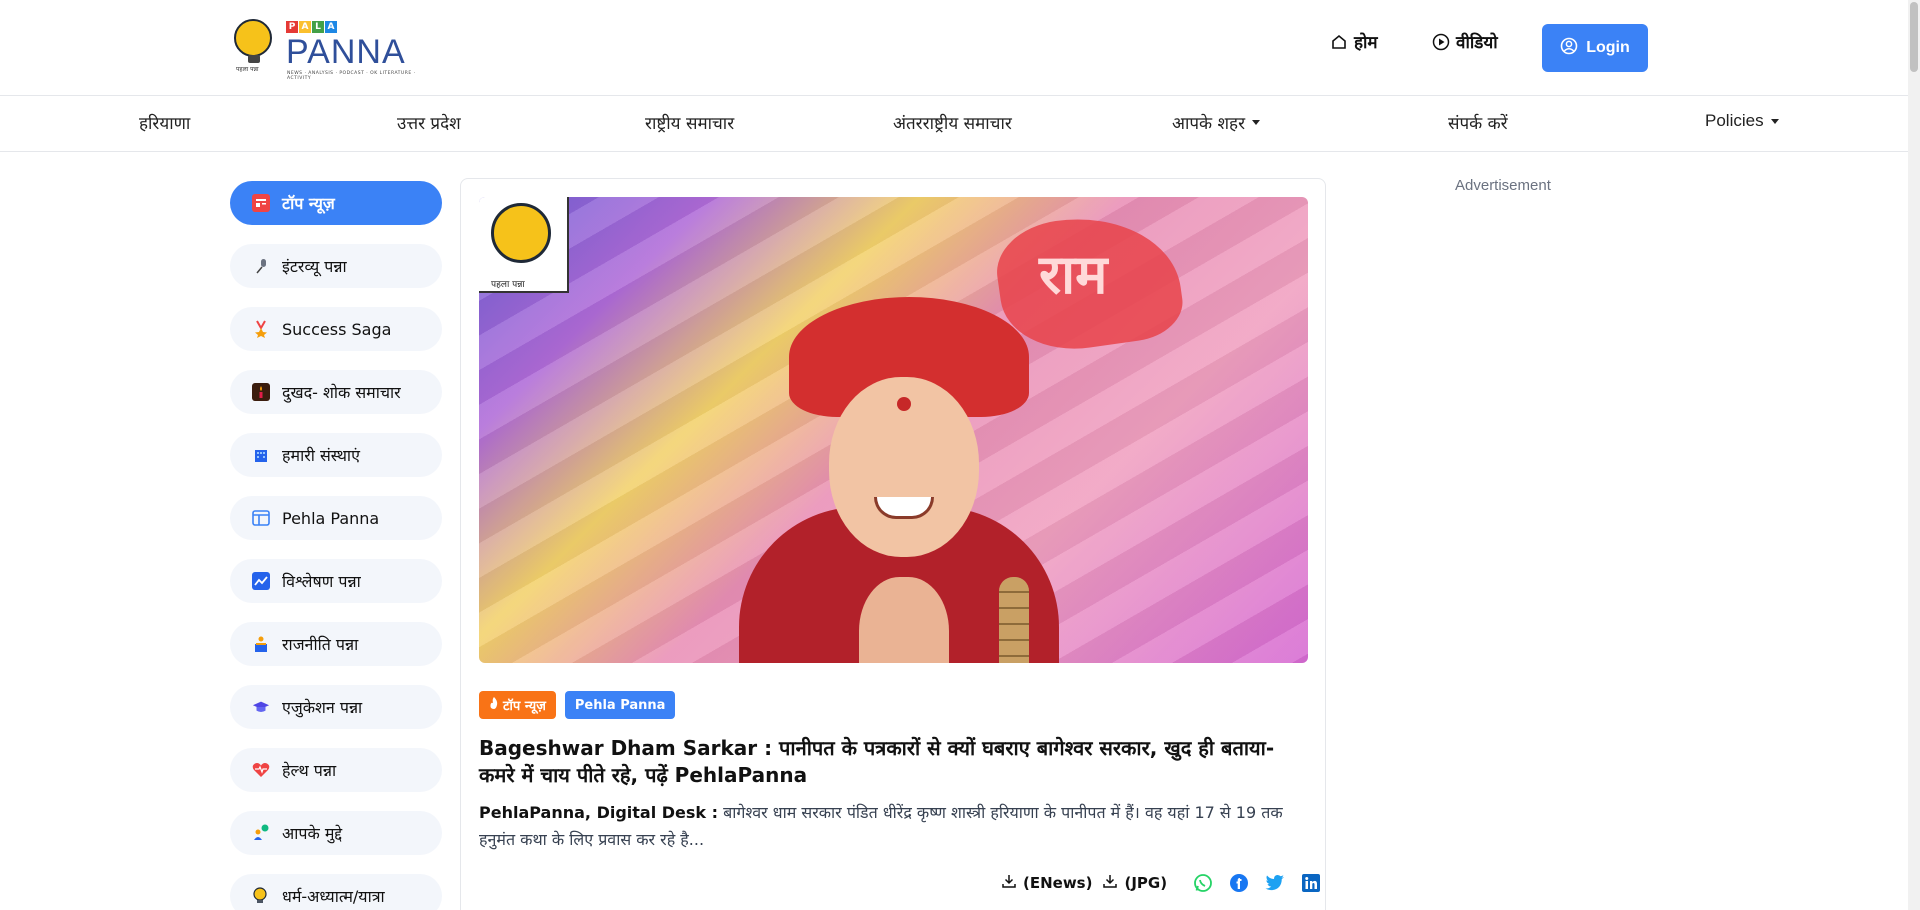  I want to click on category-contact: संपर्क करें, so click(1478, 122).